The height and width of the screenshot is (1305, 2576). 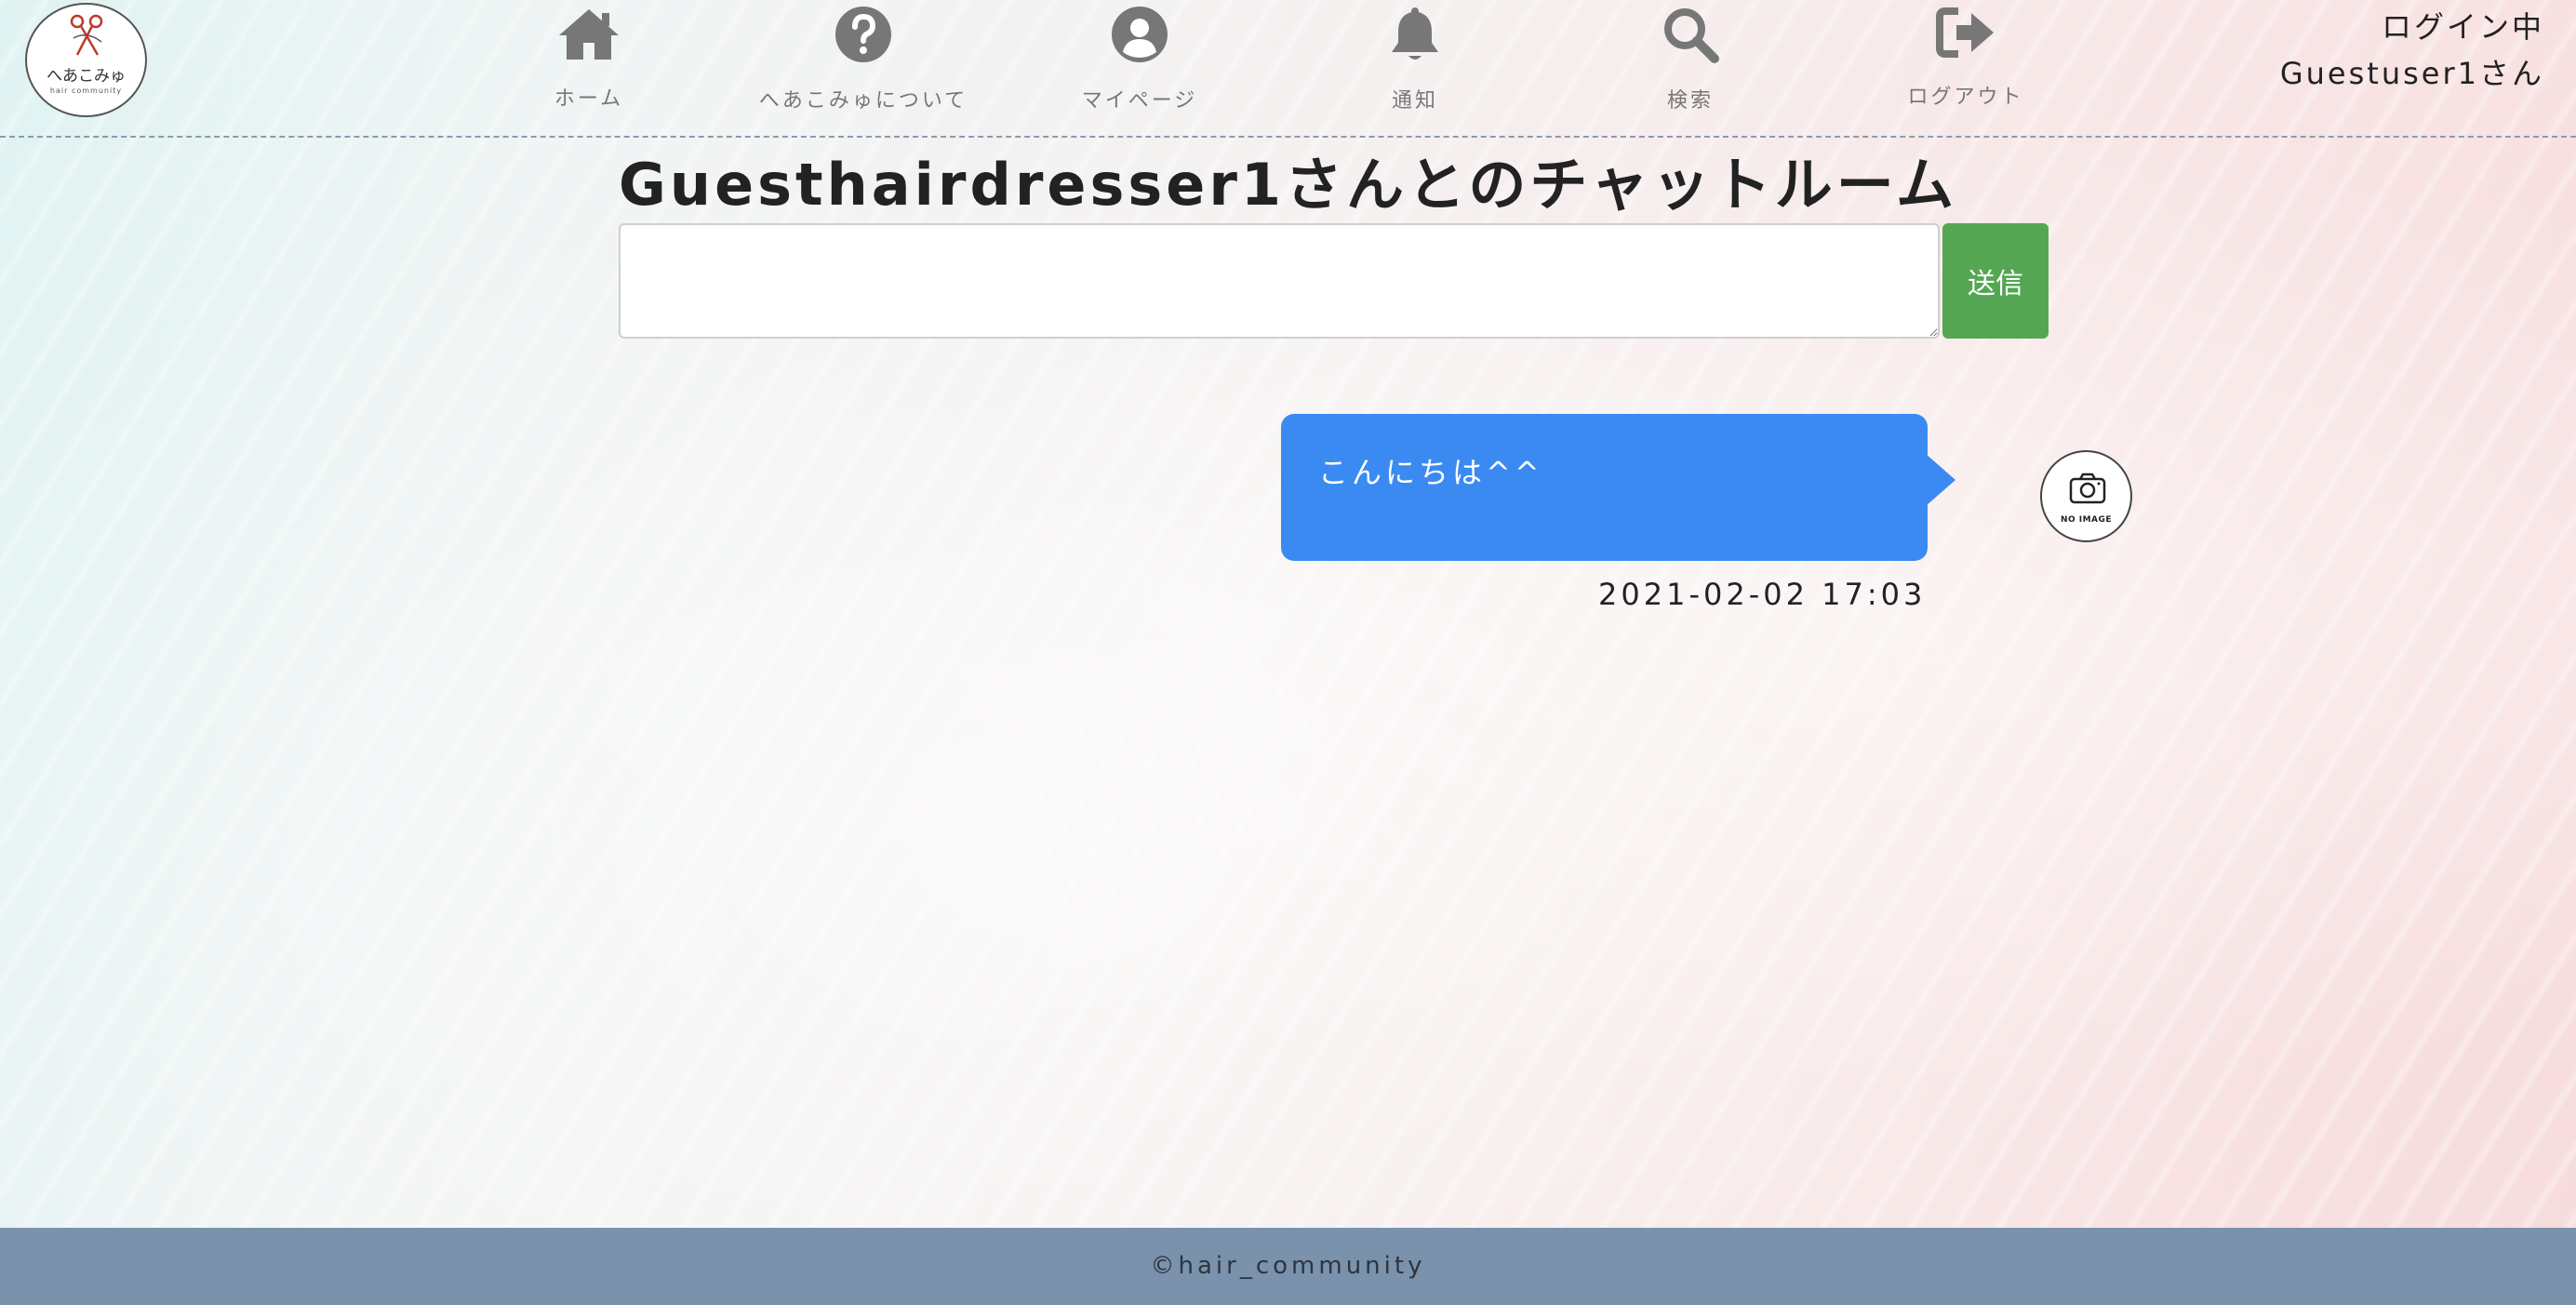 I want to click on login-status: ログイン中 Guestuser1さん, so click(x=2412, y=50).